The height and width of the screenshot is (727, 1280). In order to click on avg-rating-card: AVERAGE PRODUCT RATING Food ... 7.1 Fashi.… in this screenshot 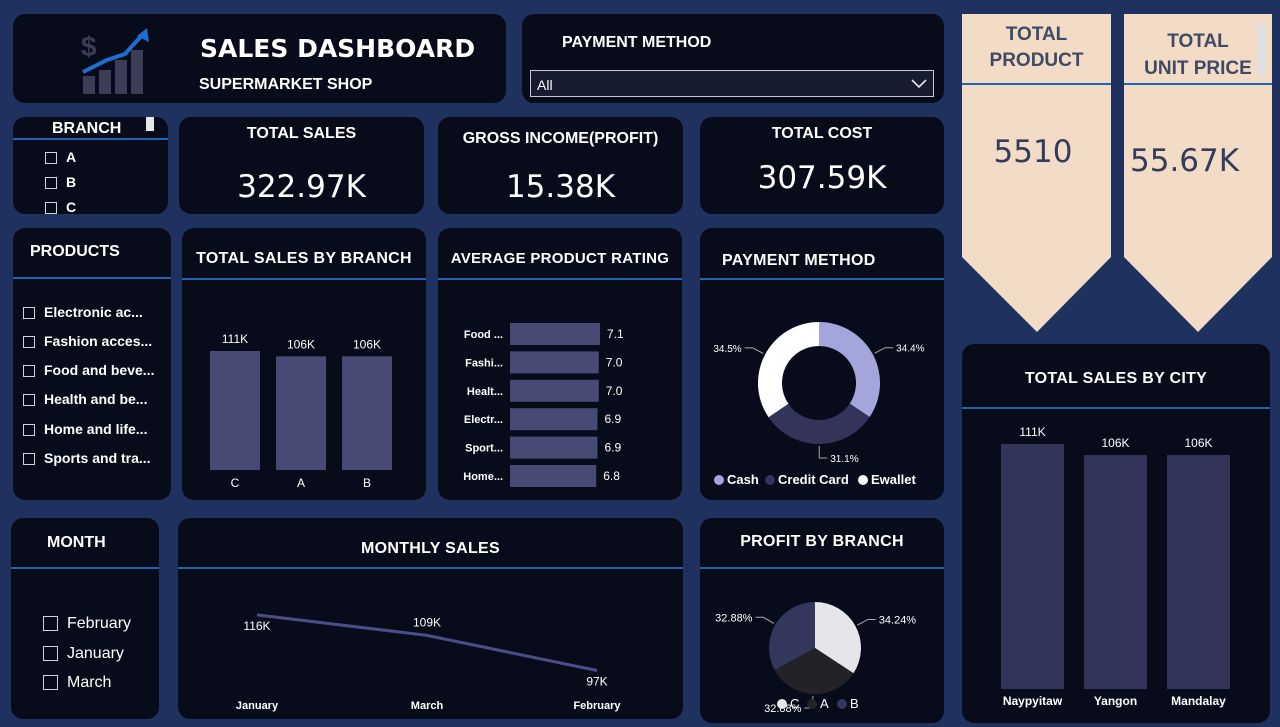, I will do `click(560, 364)`.